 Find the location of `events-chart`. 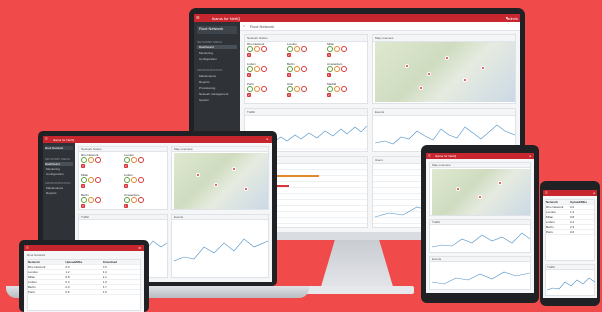

events-chart is located at coordinates (481, 278).